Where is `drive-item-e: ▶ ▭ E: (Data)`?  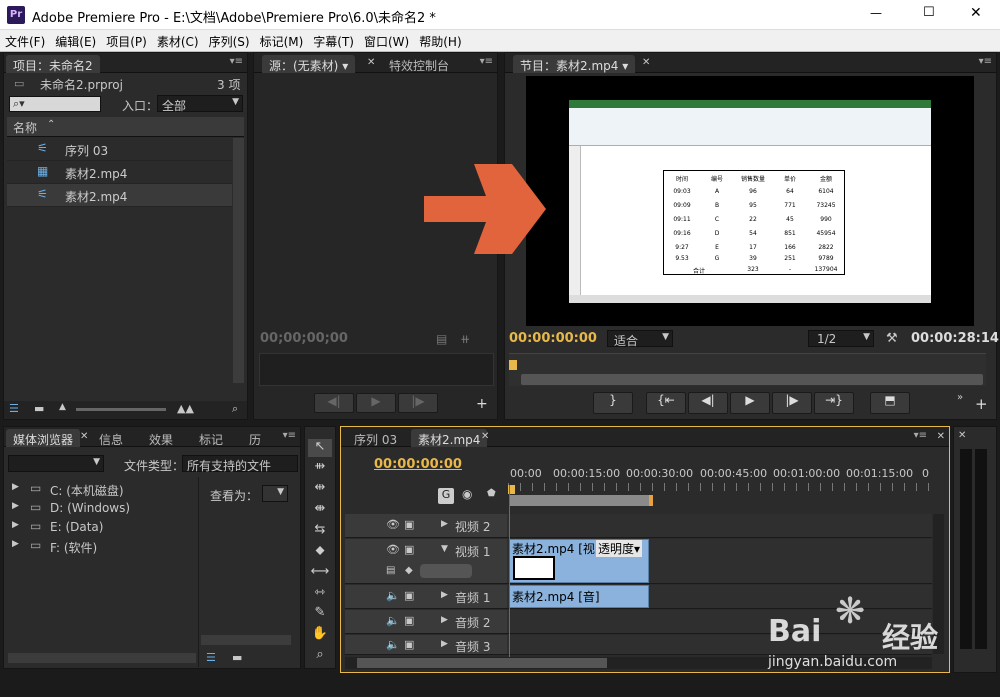
drive-item-e: ▶ ▭ E: (Data) is located at coordinates (104, 528).